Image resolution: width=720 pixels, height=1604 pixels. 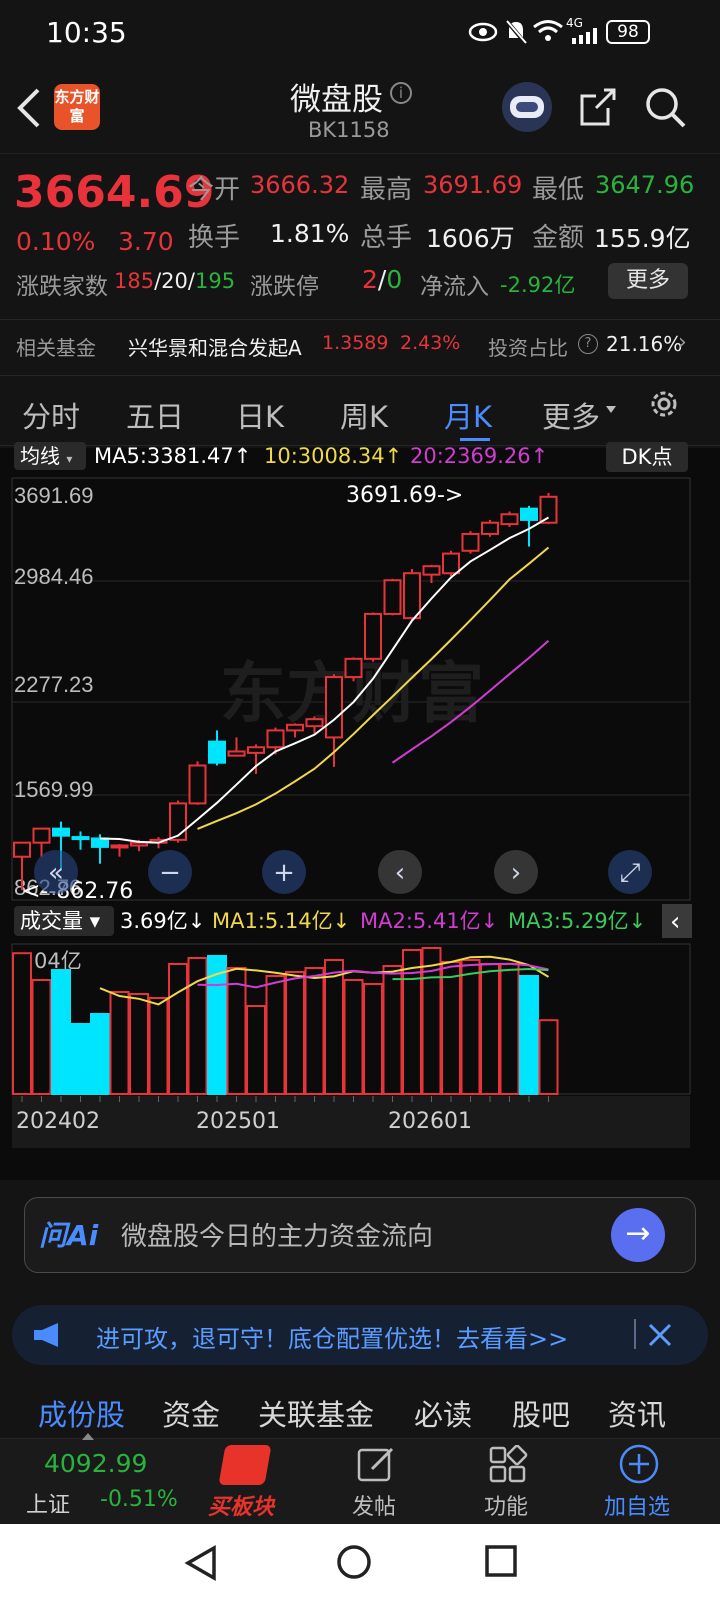 I want to click on volume-value: 1606万, so click(x=470, y=238).